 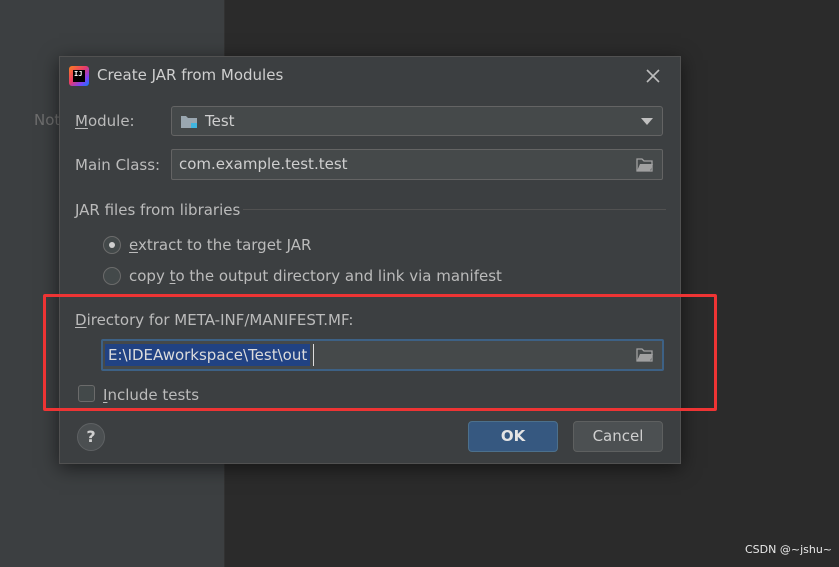 What do you see at coordinates (618, 436) in the screenshot?
I see `cancel-button: Cancel` at bounding box center [618, 436].